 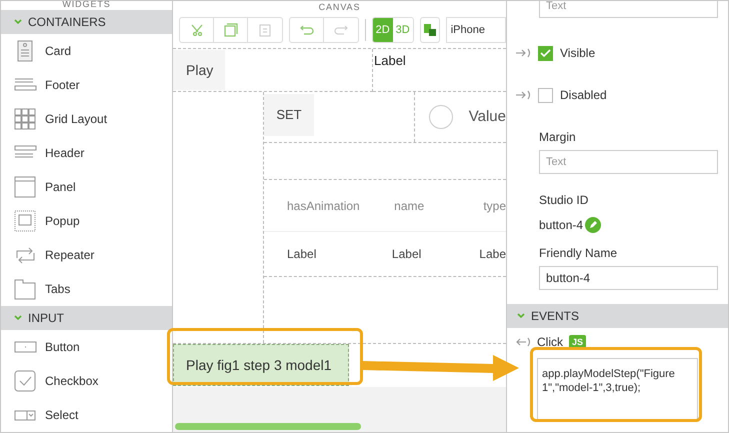 What do you see at coordinates (409, 206) in the screenshot?
I see `column-header: name` at bounding box center [409, 206].